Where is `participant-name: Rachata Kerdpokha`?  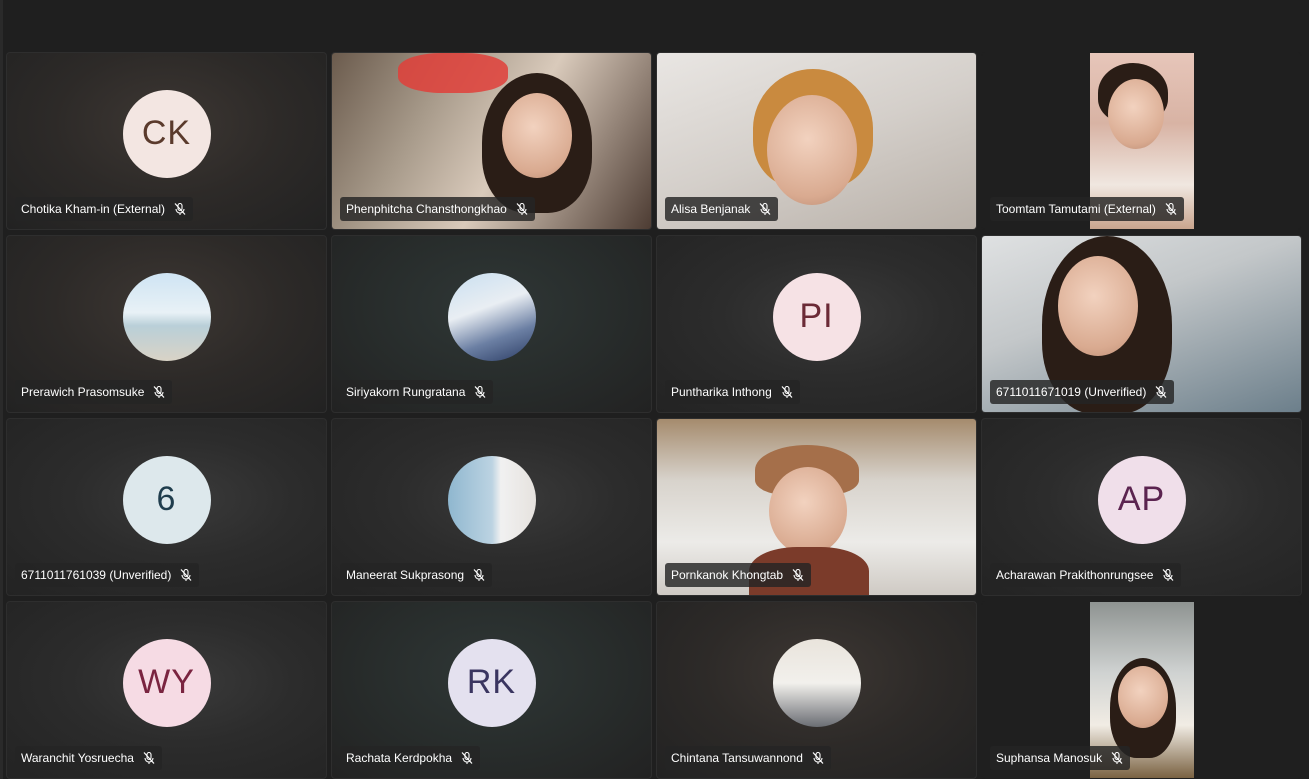 participant-name: Rachata Kerdpokha is located at coordinates (399, 758).